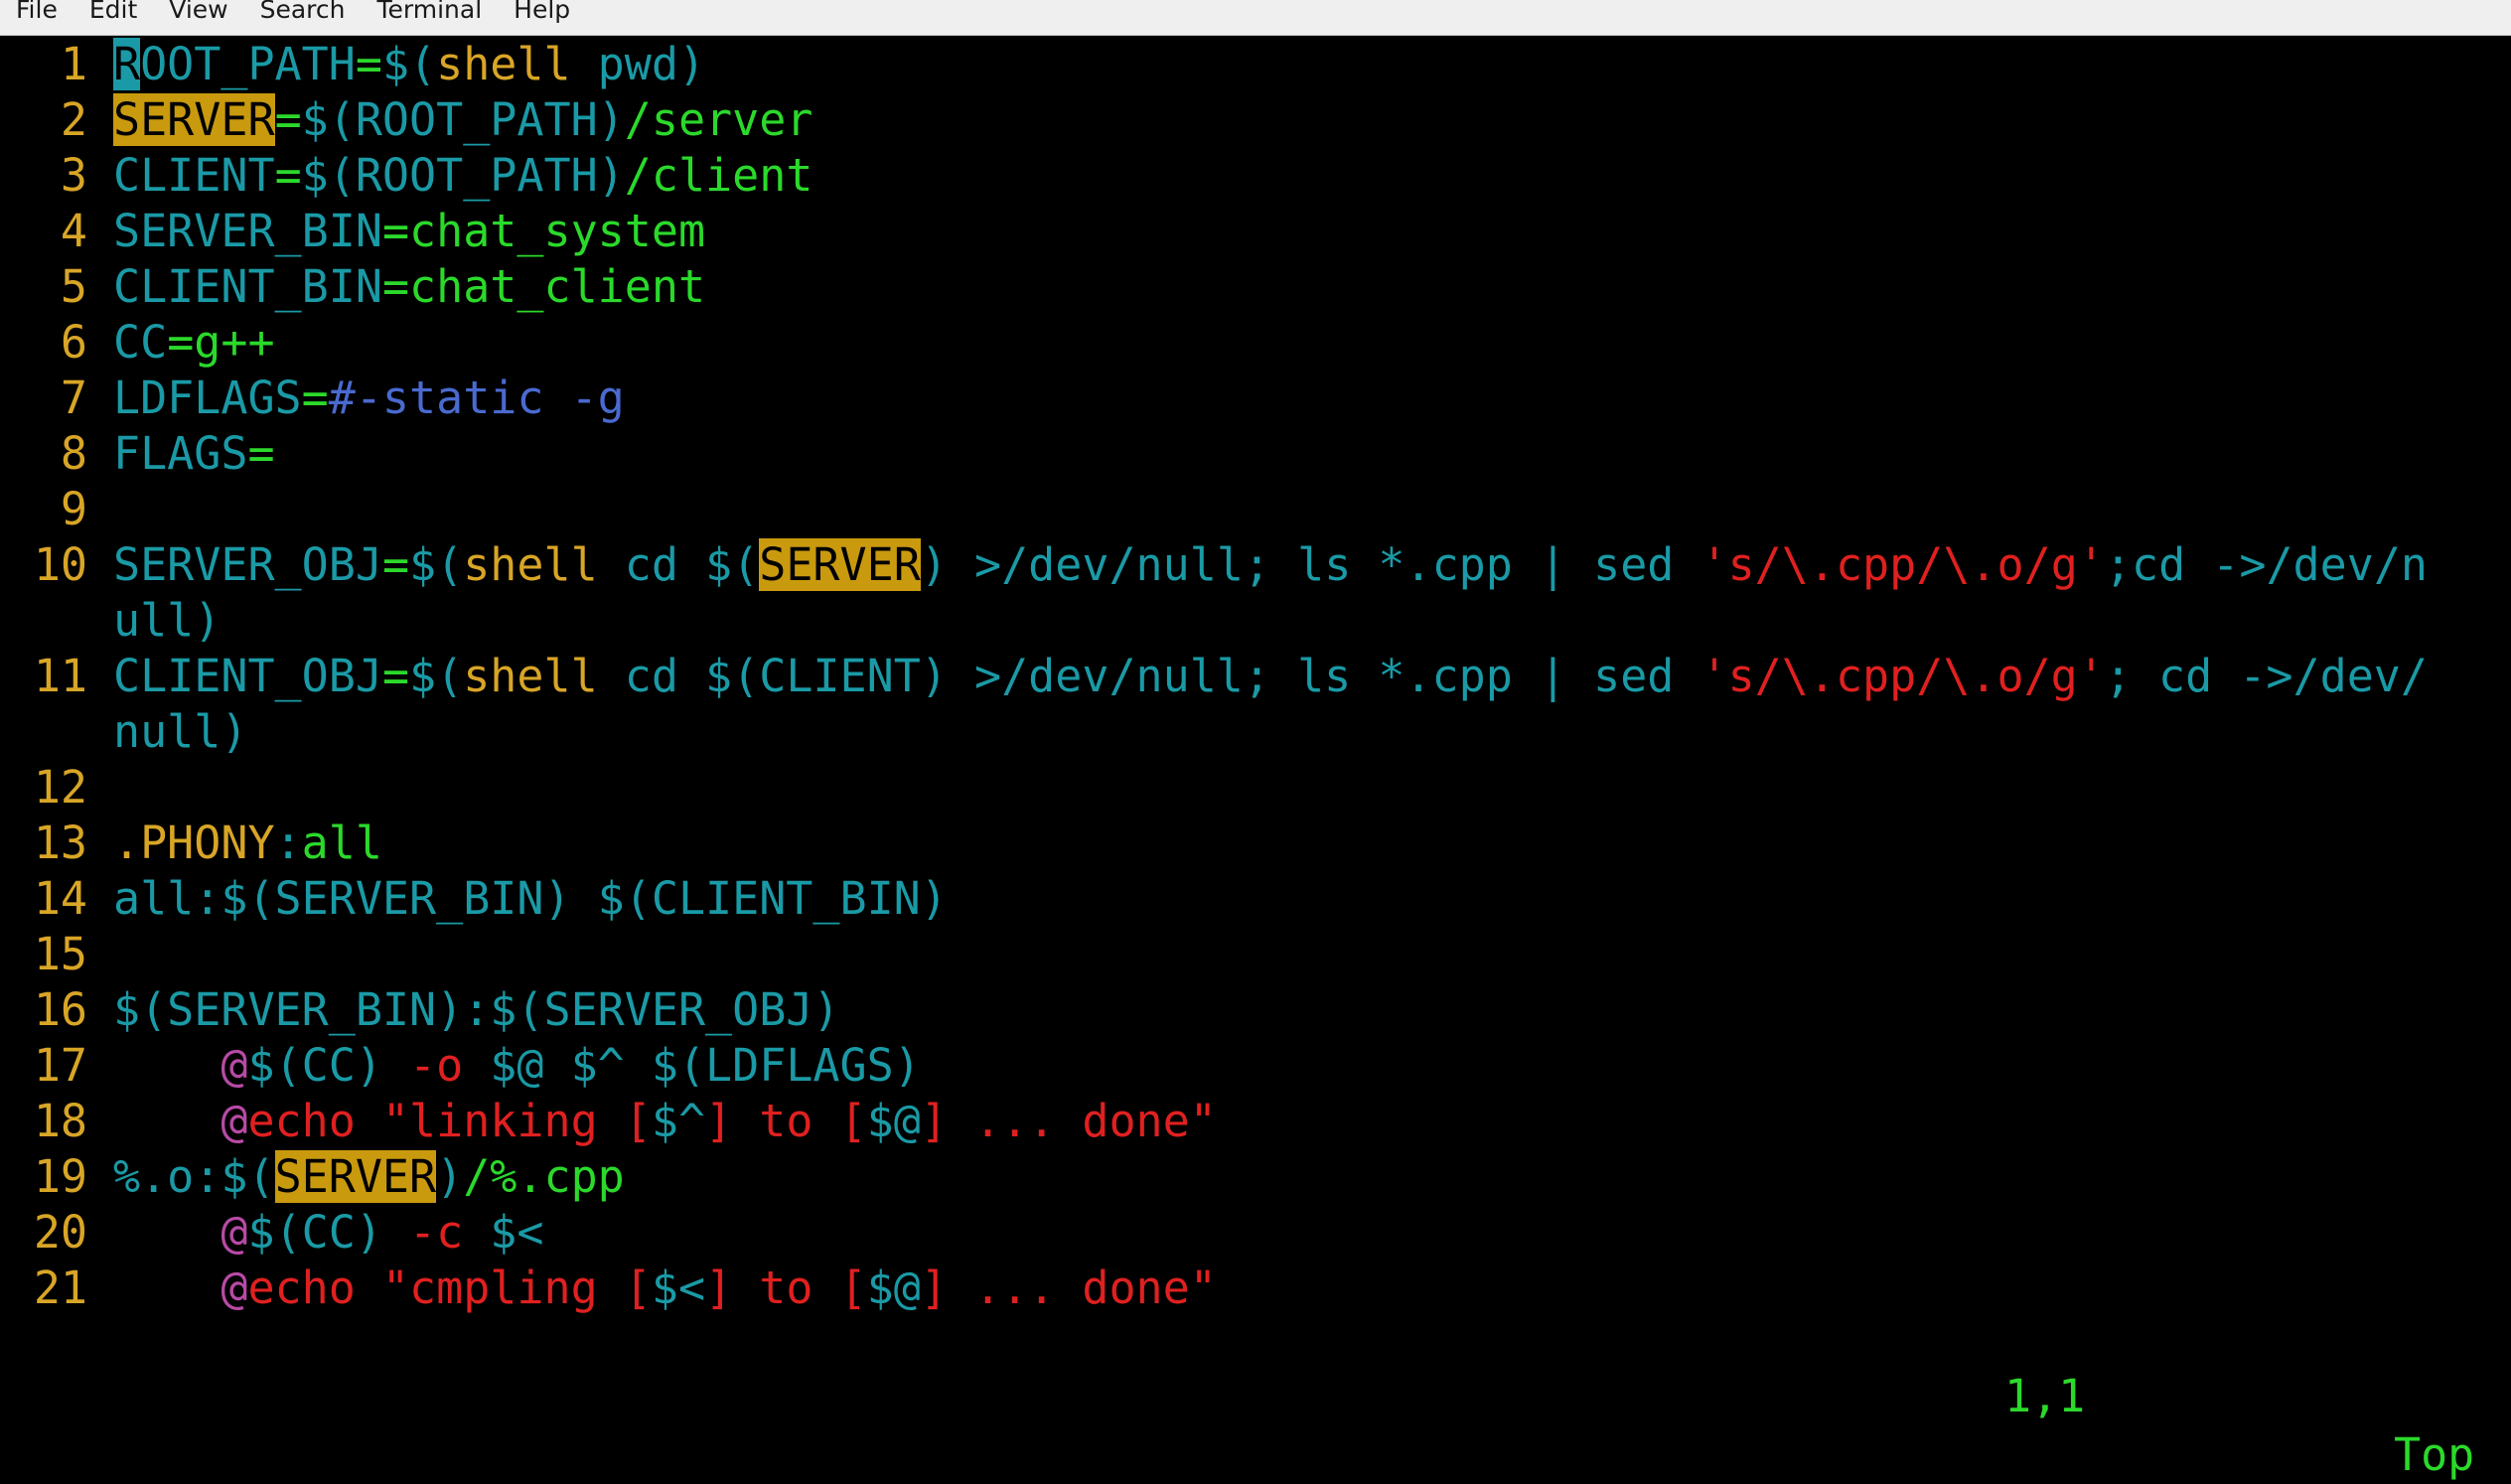 The width and height of the screenshot is (2511, 1484). What do you see at coordinates (37, 11) in the screenshot?
I see `menu-file: File` at bounding box center [37, 11].